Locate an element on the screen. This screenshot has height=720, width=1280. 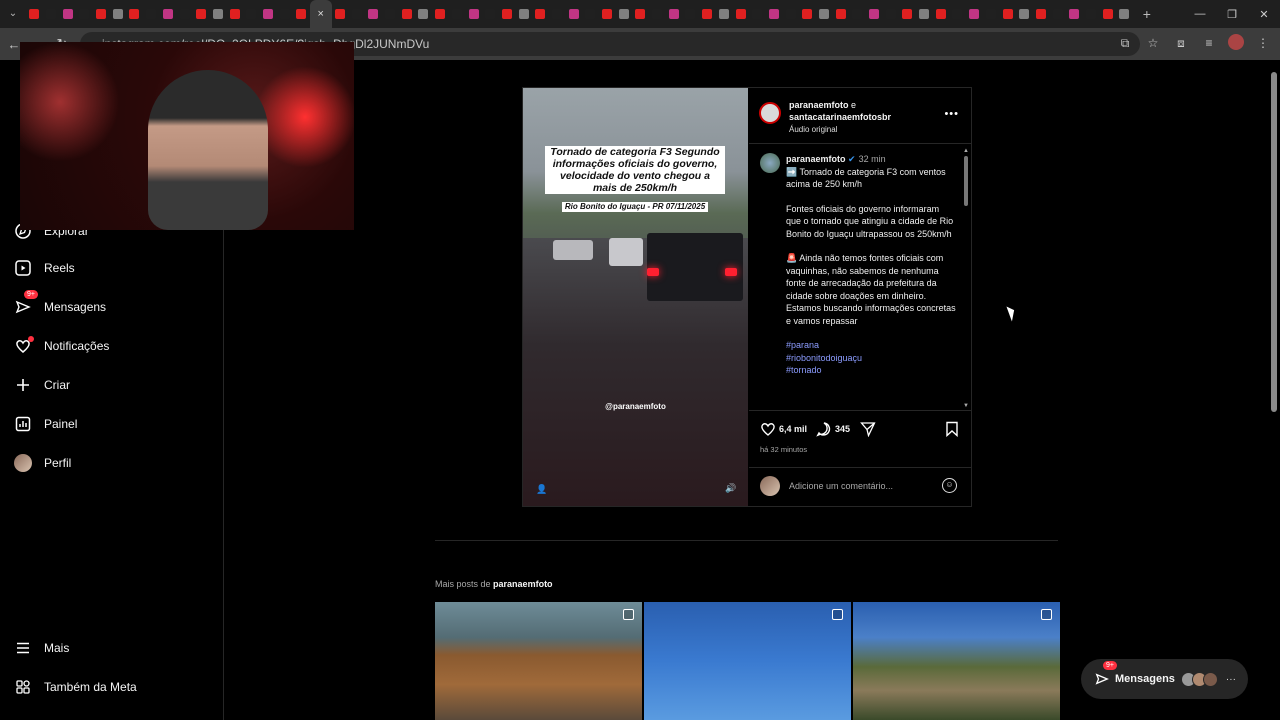
extensions-icon: ⧈ is located at coordinates (1181, 43).